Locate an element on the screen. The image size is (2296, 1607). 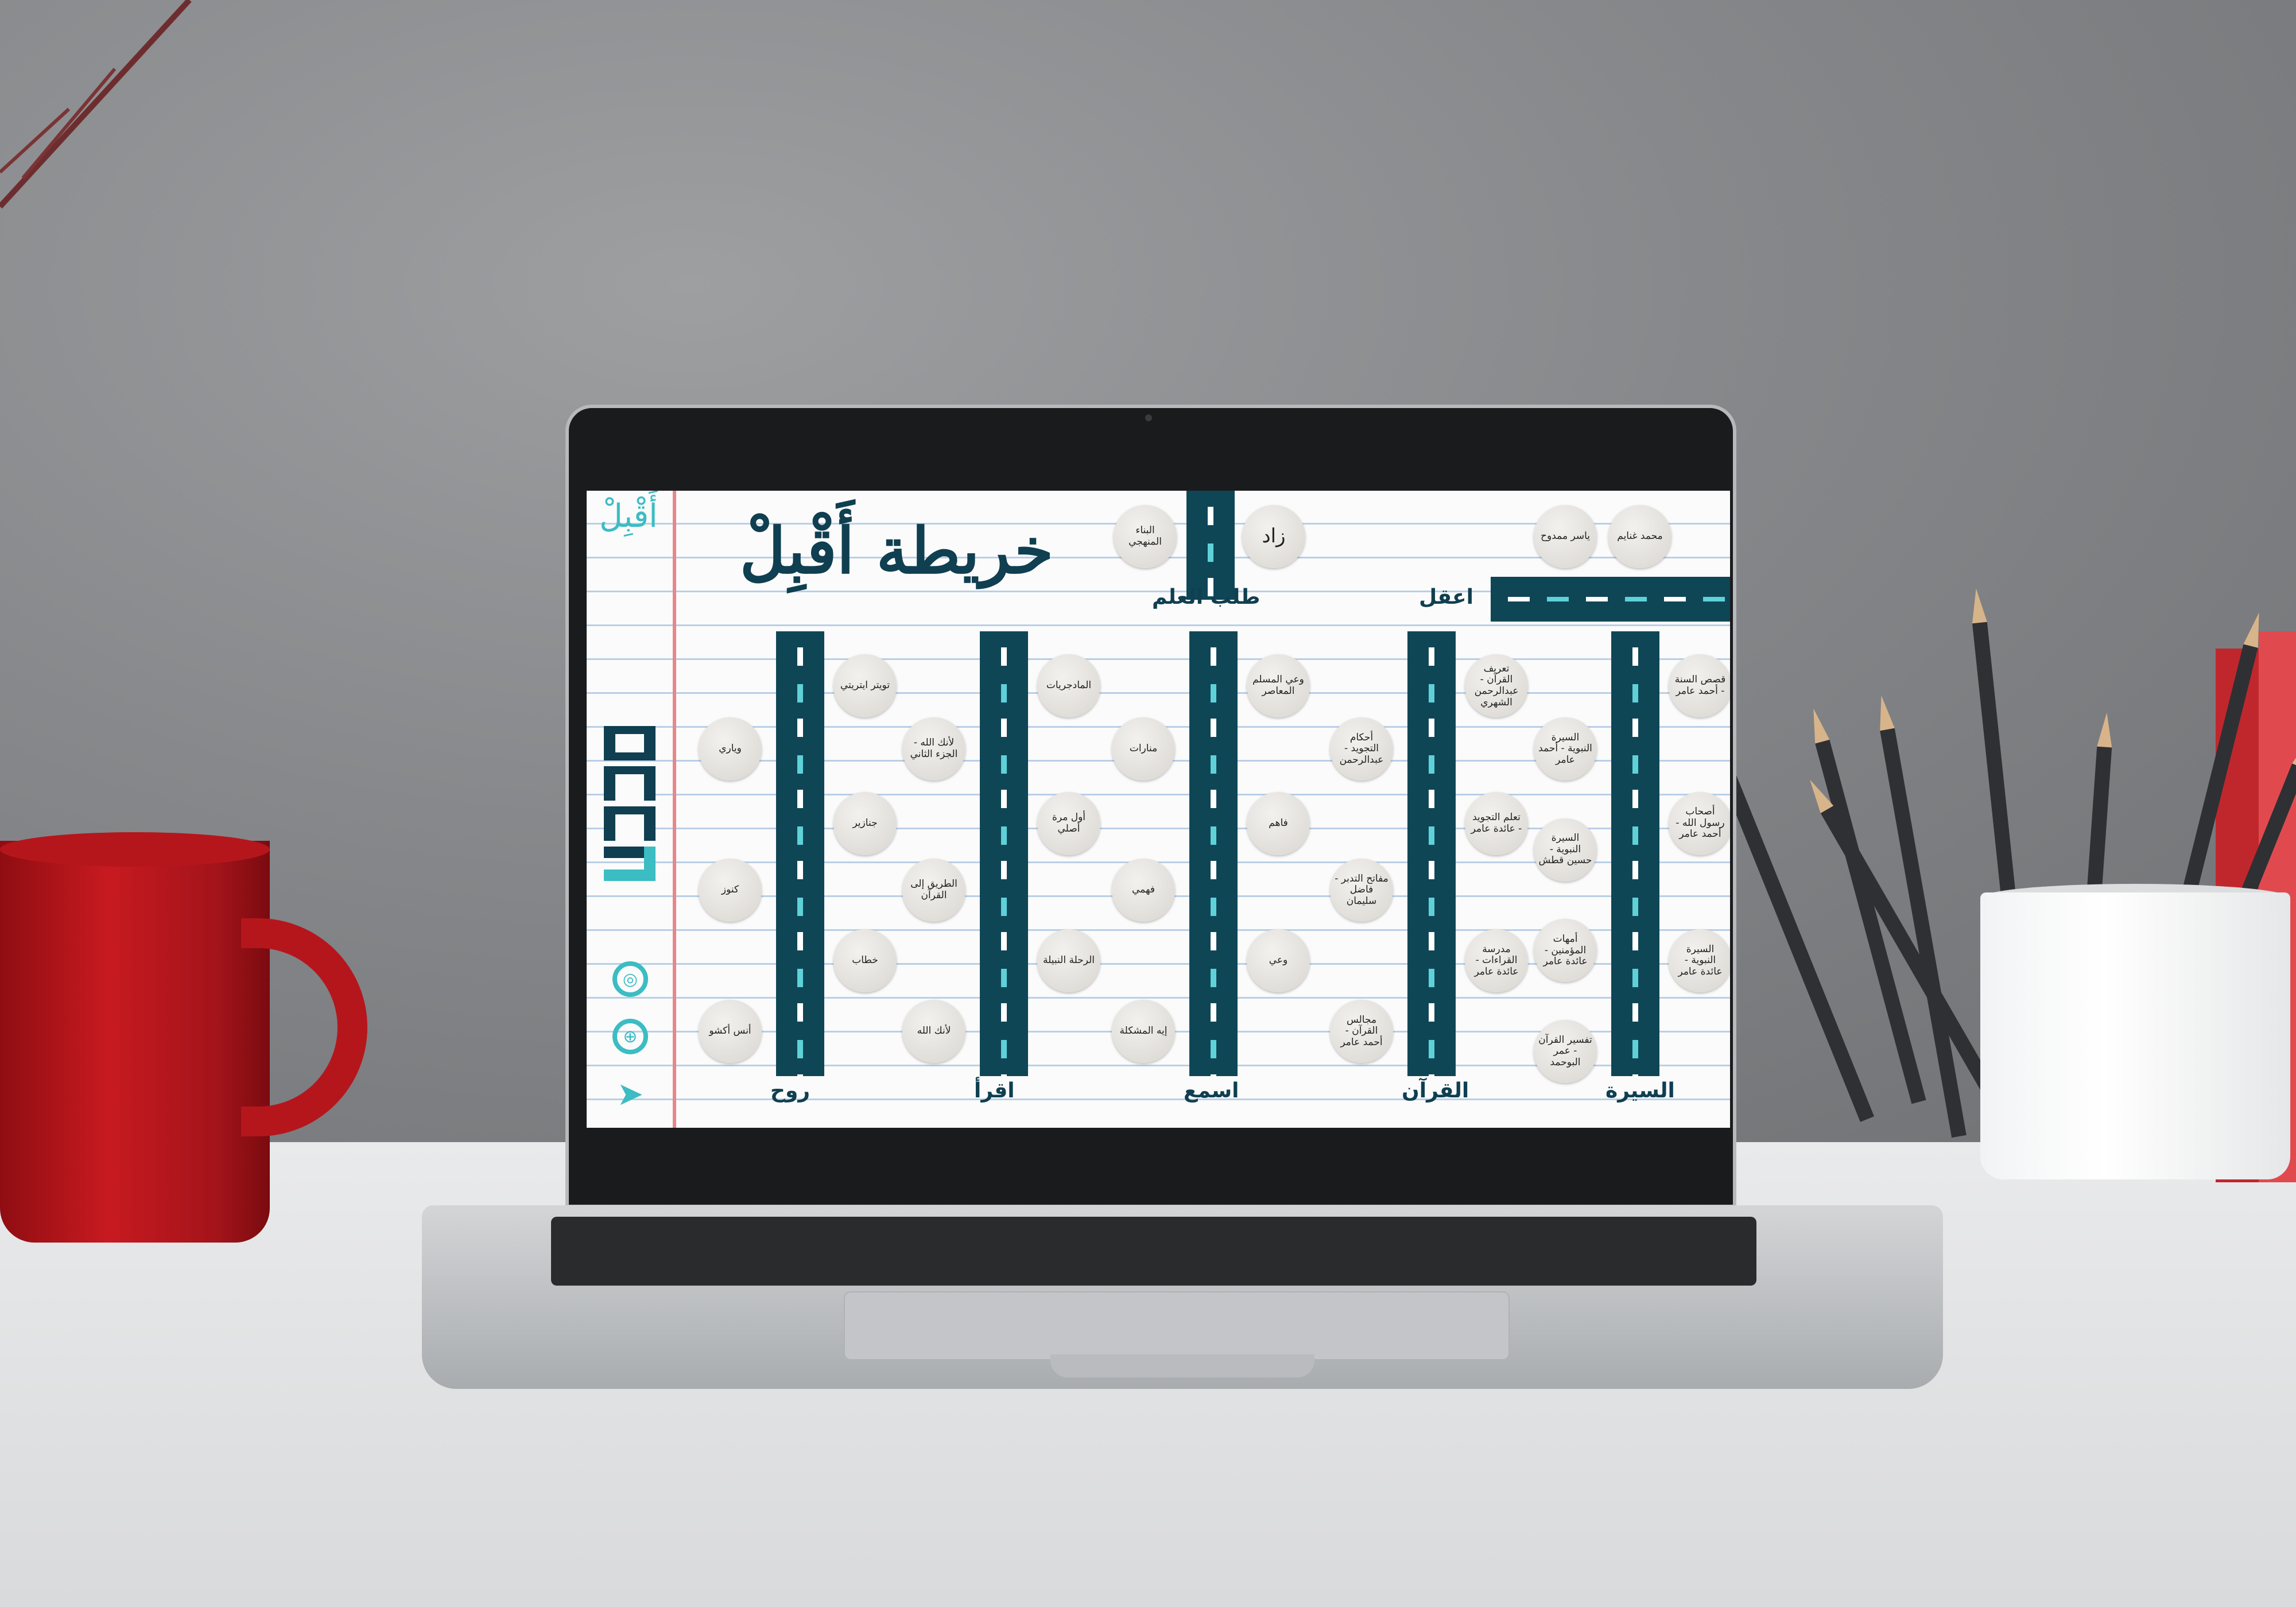
node-left: السيرة النبوية - أحمد عامر is located at coordinates (1565, 749).